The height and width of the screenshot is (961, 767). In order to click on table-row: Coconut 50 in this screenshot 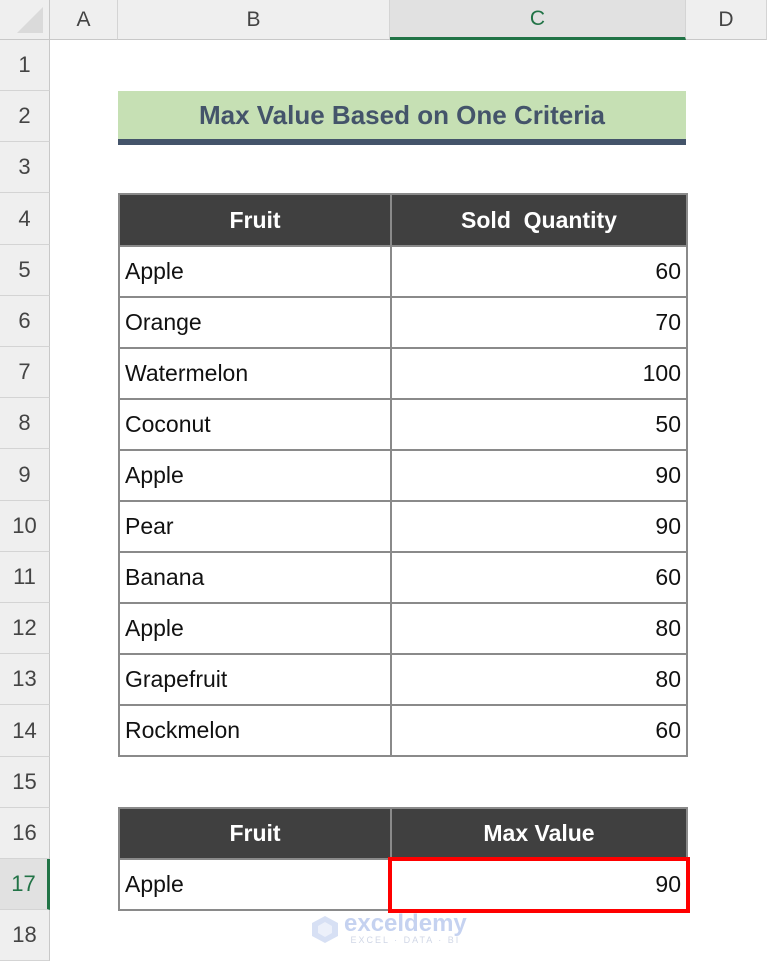, I will do `click(403, 424)`.